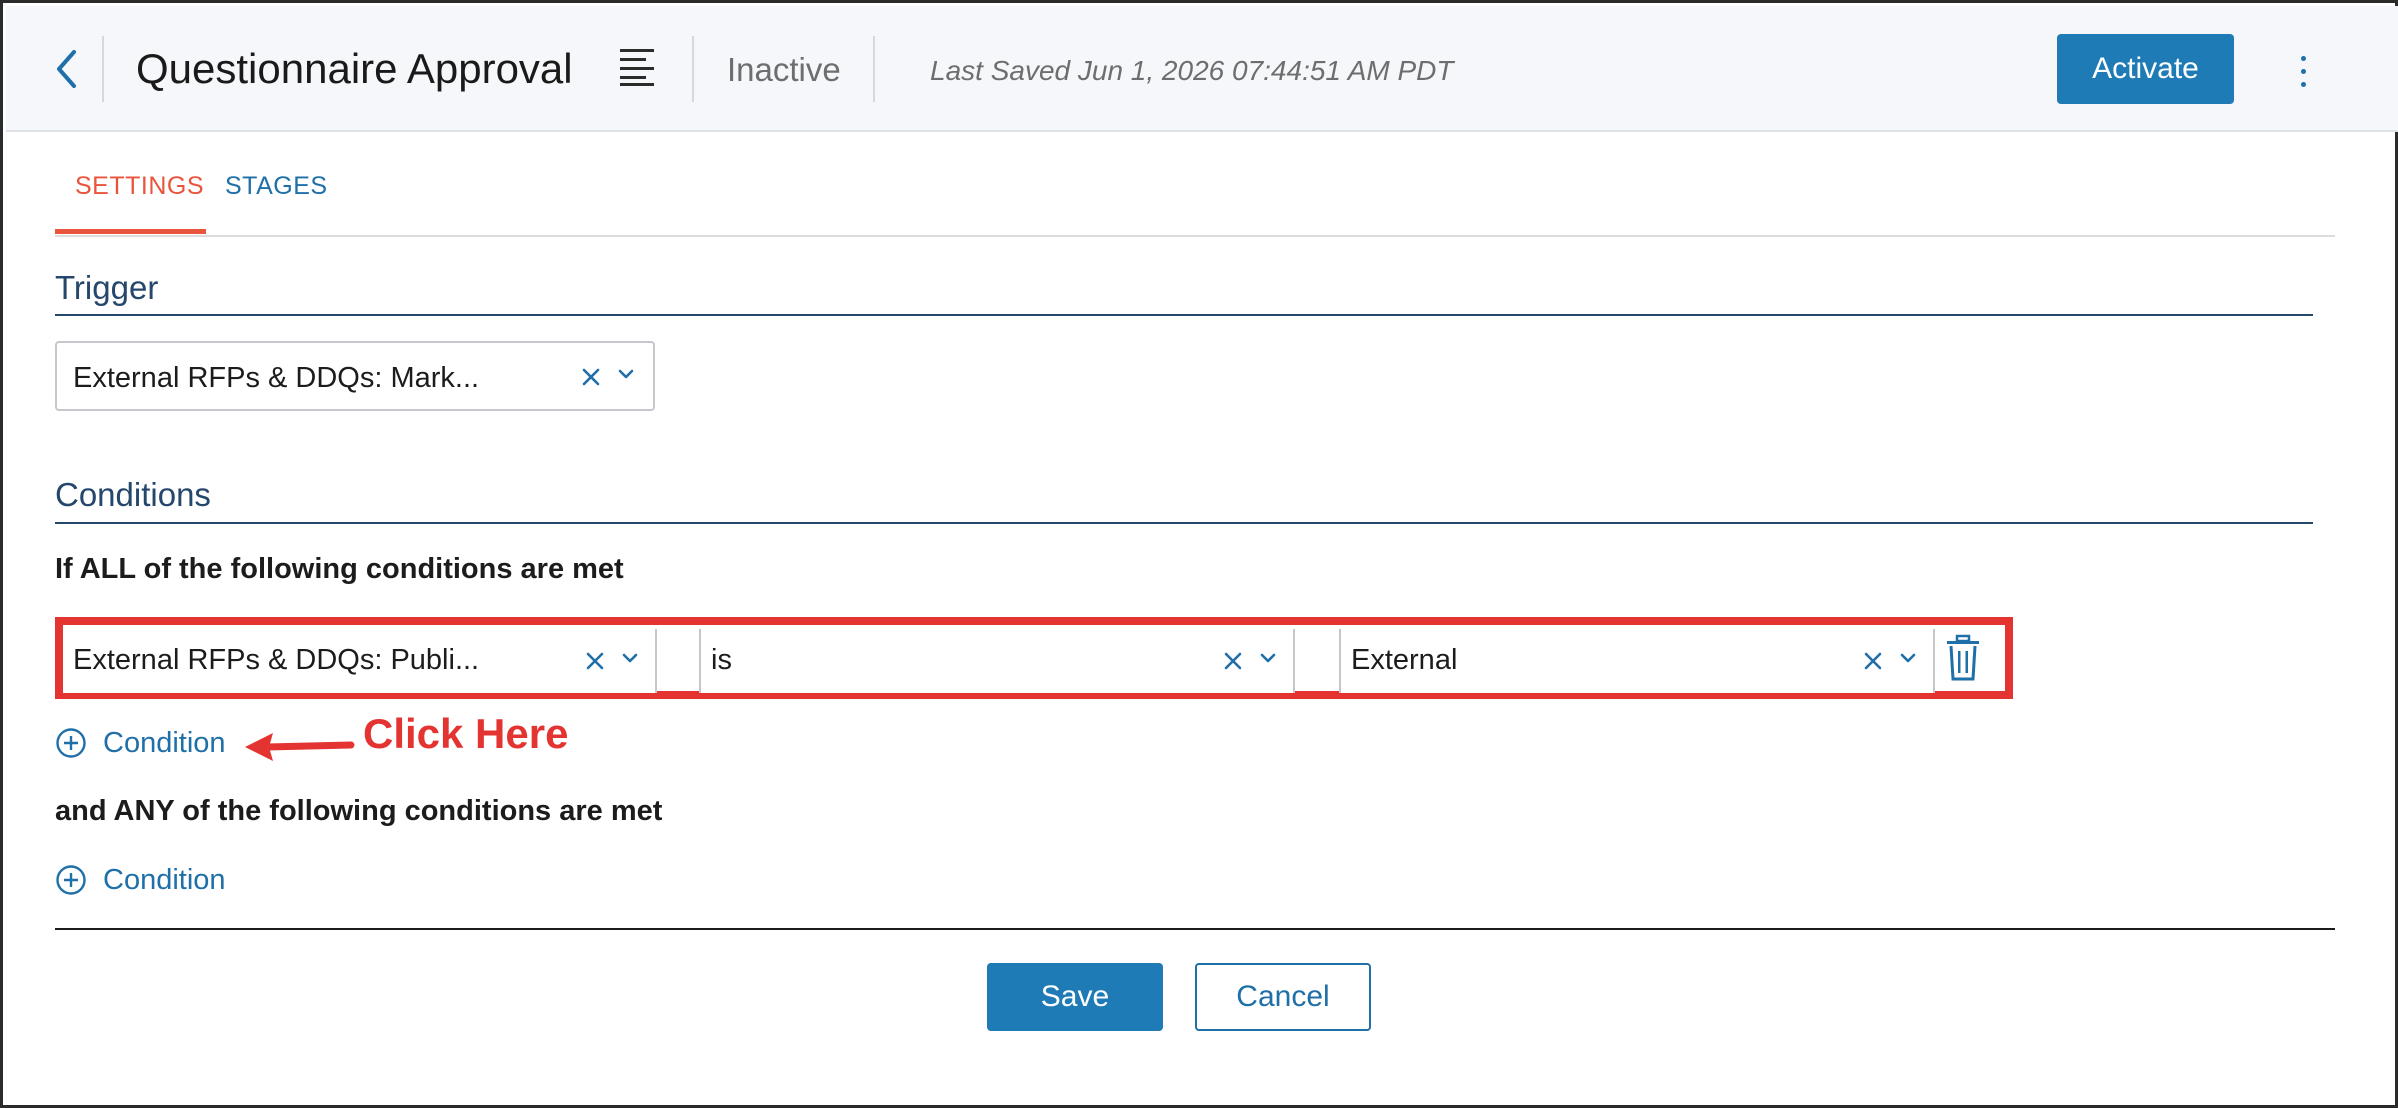 Image resolution: width=2398 pixels, height=1108 pixels. Describe the element at coordinates (2145, 69) in the screenshot. I see `activate-button: Activate` at that location.